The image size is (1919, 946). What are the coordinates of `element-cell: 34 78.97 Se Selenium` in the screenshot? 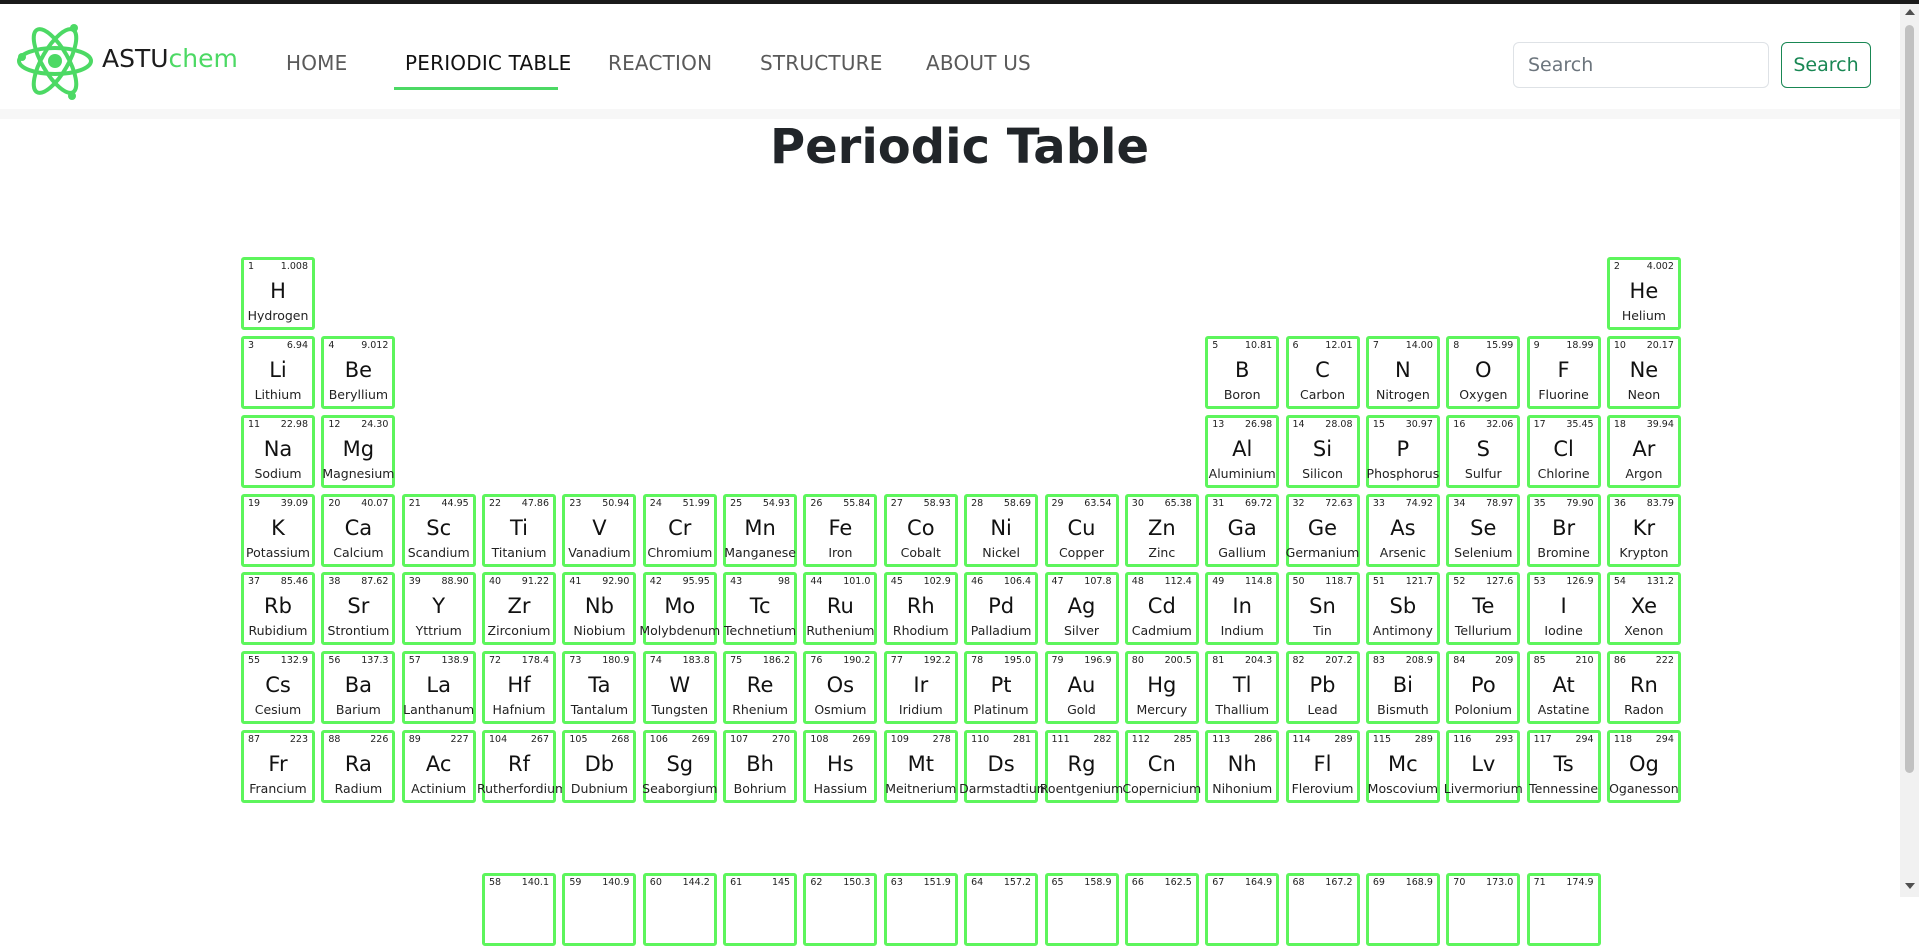 It's located at (1483, 530).